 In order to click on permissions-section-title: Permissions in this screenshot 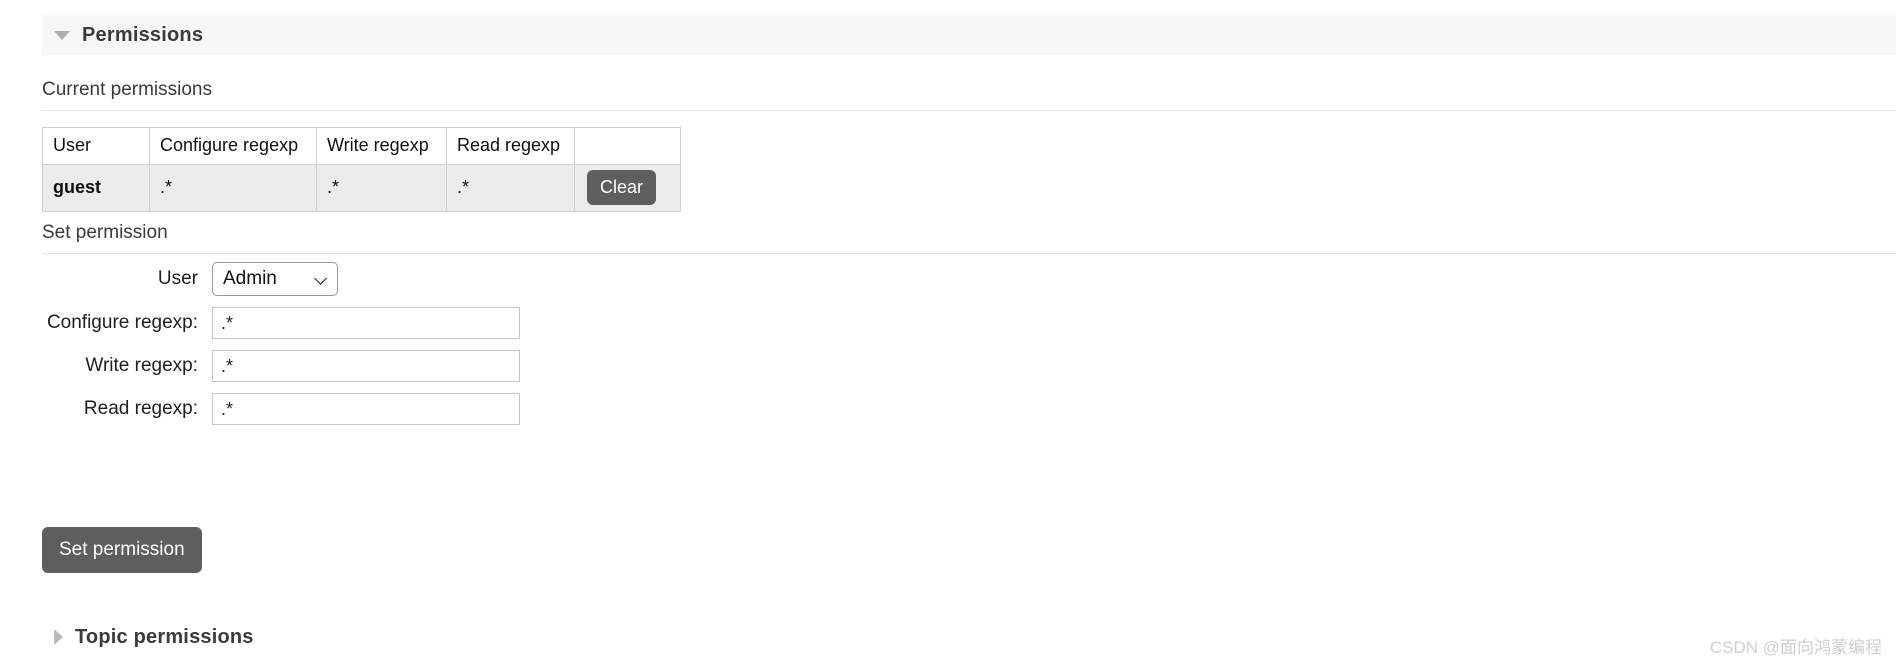, I will do `click(143, 34)`.